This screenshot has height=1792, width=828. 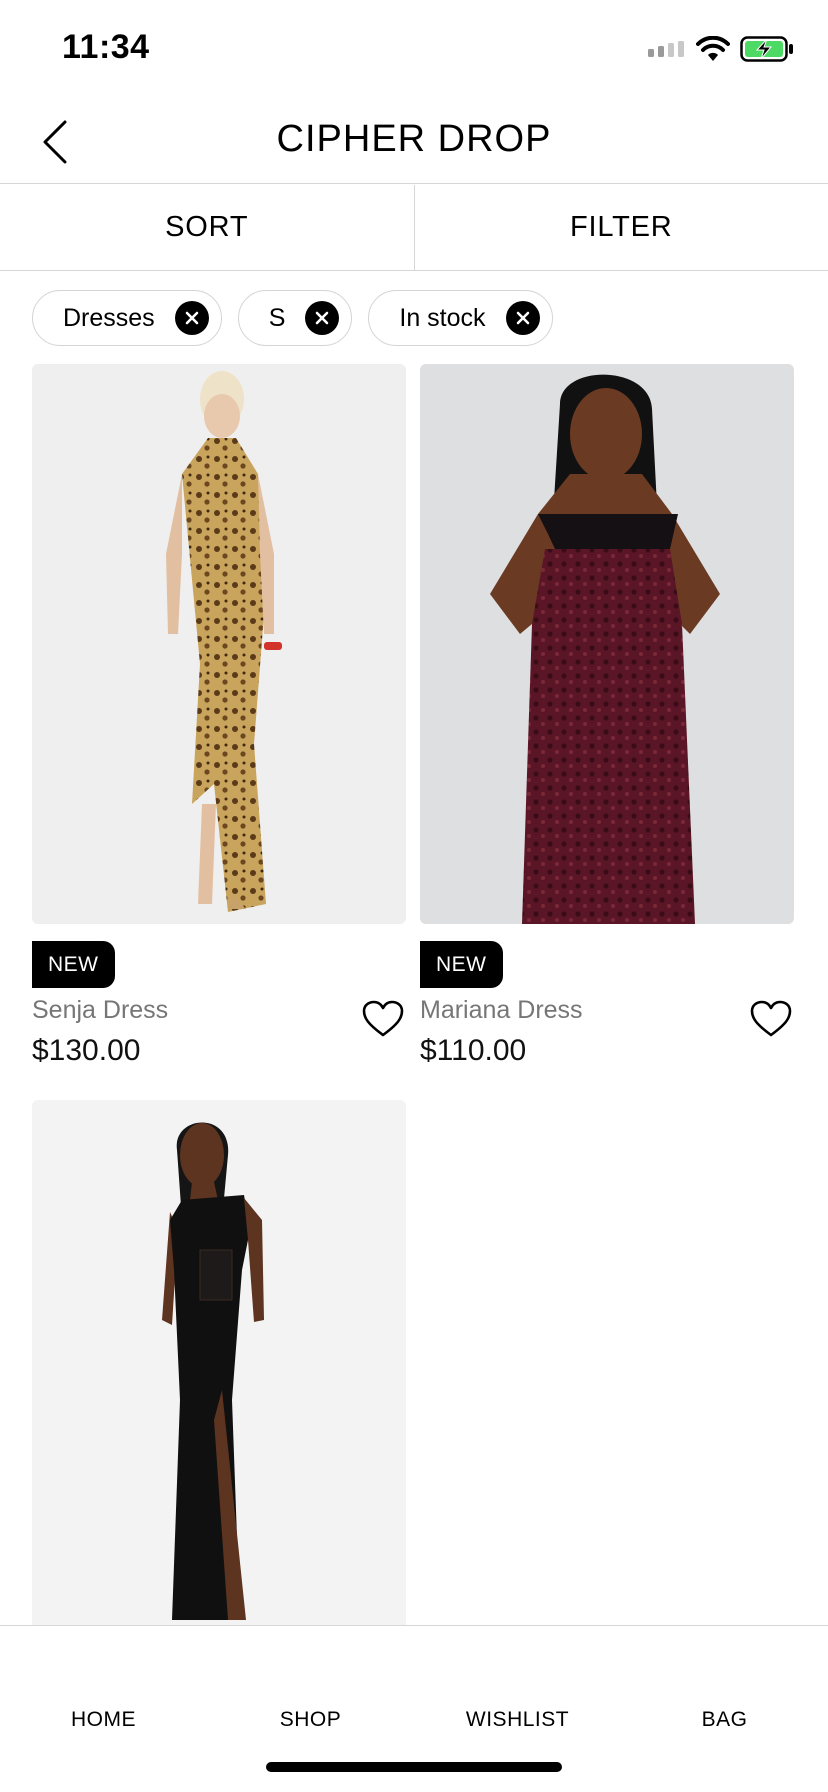 I want to click on filter-chip-size: S, so click(x=295, y=318).